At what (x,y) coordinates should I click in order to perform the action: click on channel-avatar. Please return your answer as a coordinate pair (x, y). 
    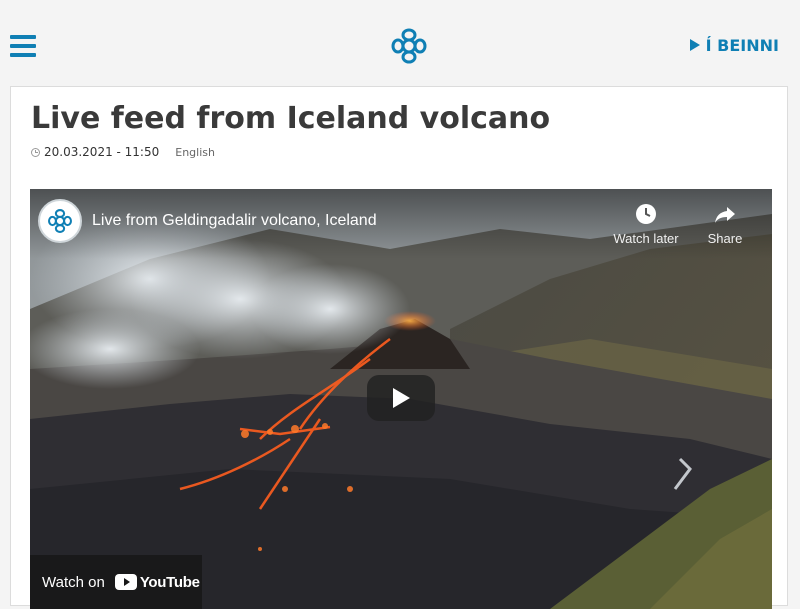
    Looking at the image, I should click on (60, 221).